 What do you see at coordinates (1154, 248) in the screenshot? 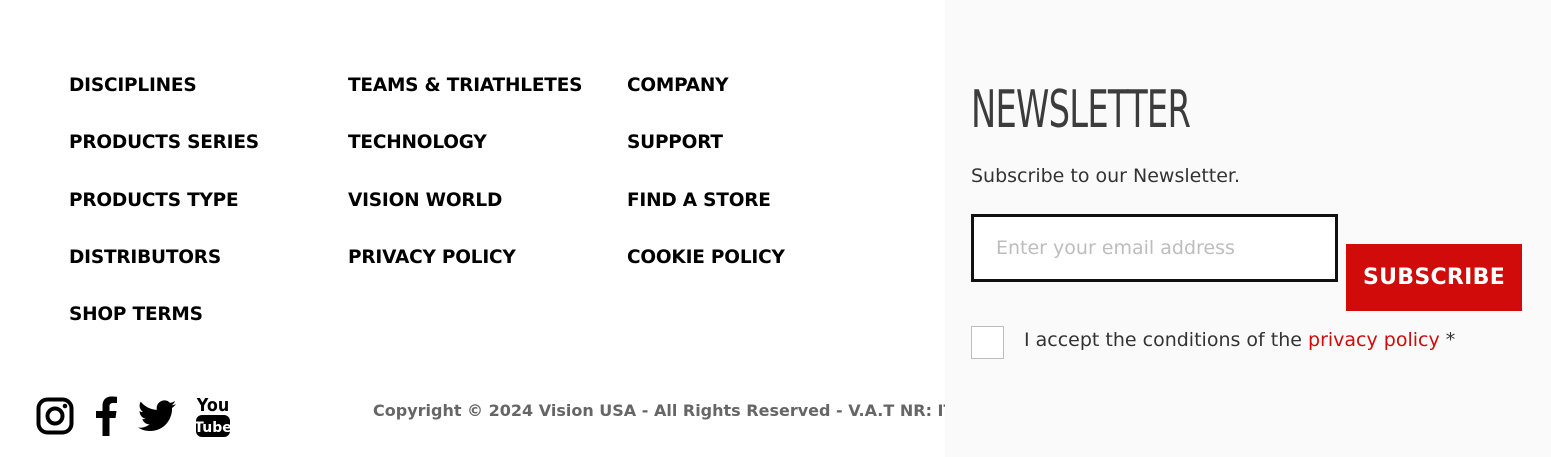
I see `email-input` at bounding box center [1154, 248].